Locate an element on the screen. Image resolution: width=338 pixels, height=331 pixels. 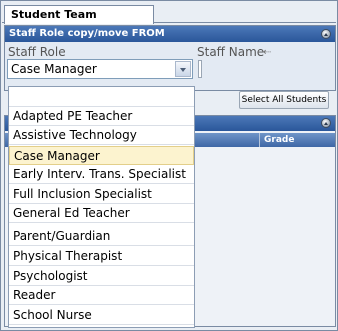
dropdown-option: Adapted PE Teacher is located at coordinates (101, 116).